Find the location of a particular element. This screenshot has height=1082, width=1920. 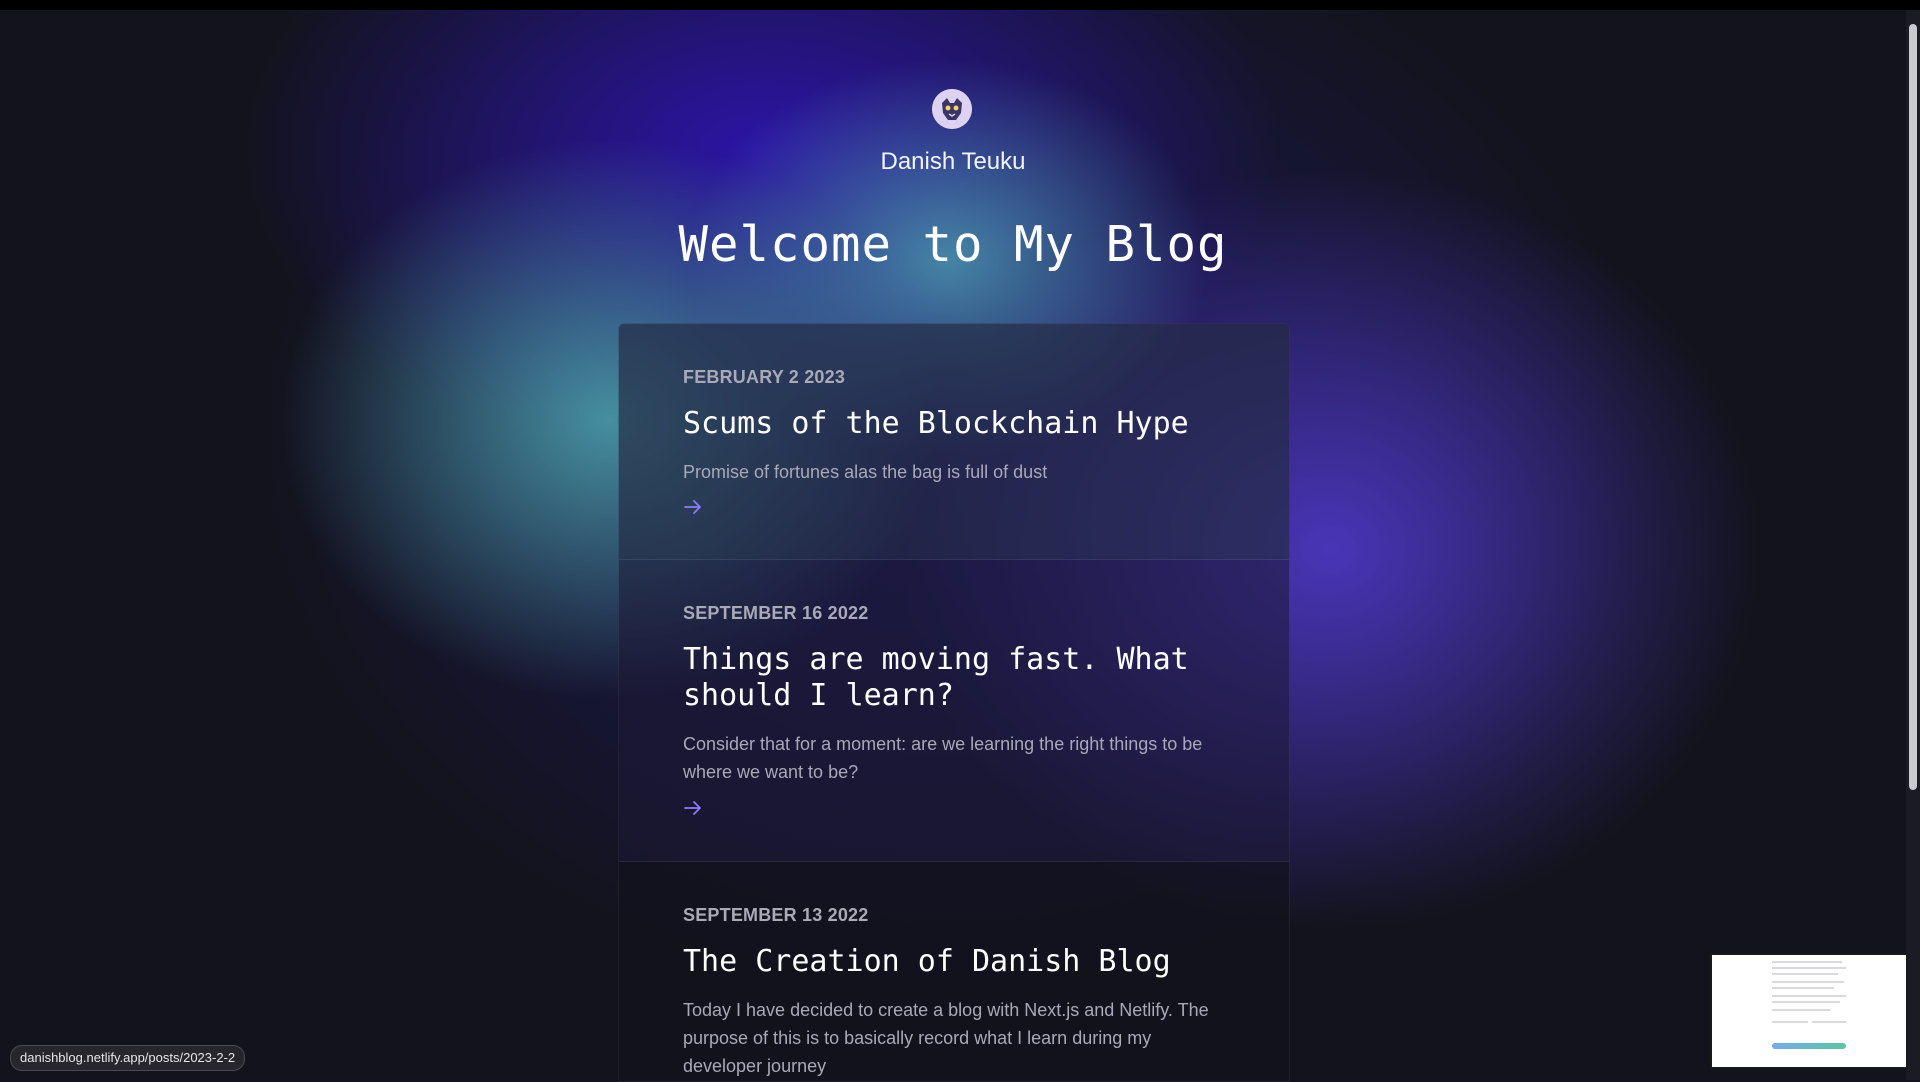

post-title: Scums of the Blockchain Hype is located at coordinates (954, 424).